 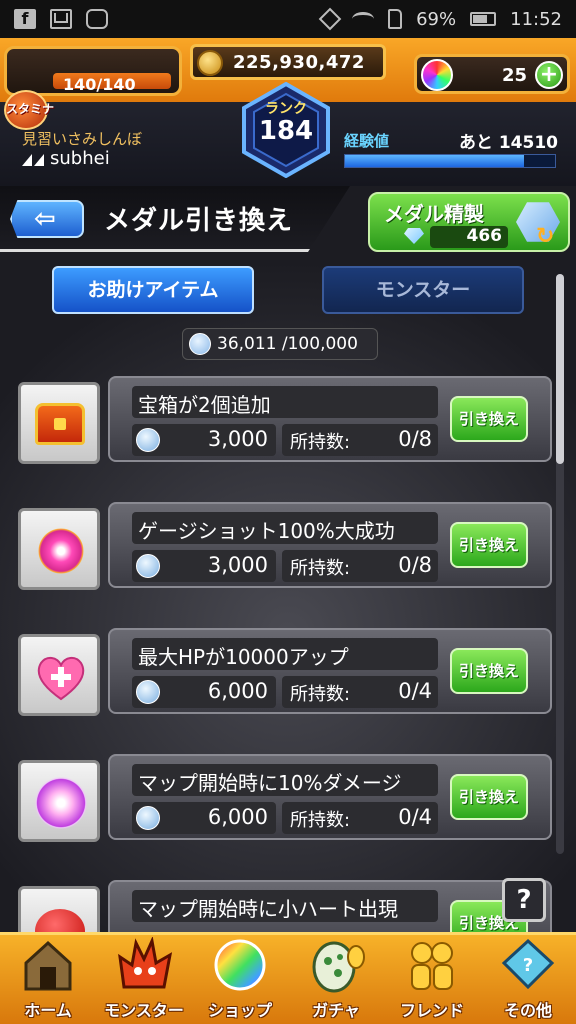 What do you see at coordinates (80, 158) in the screenshot?
I see `player-name: subhei` at bounding box center [80, 158].